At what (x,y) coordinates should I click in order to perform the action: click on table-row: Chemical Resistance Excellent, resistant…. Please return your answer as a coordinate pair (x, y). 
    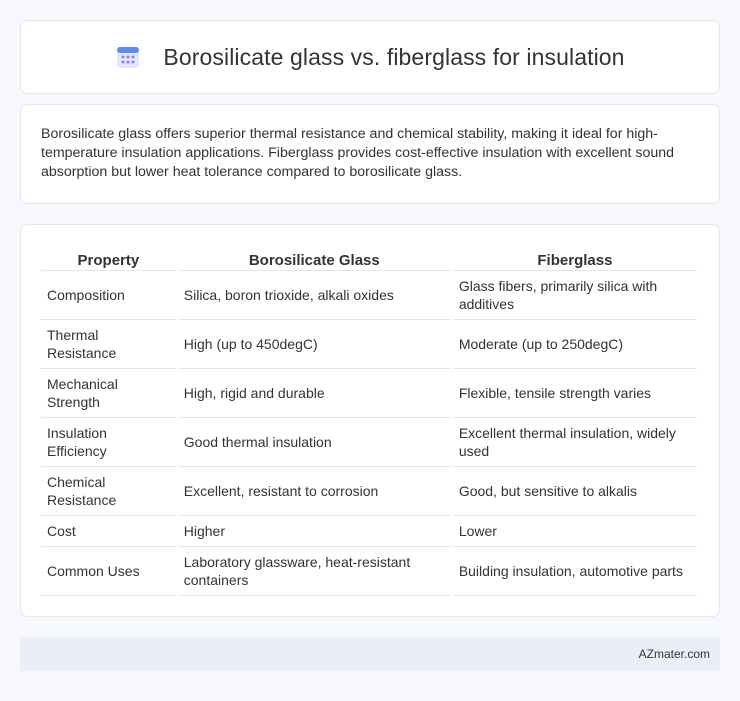
    Looking at the image, I should click on (369, 491).